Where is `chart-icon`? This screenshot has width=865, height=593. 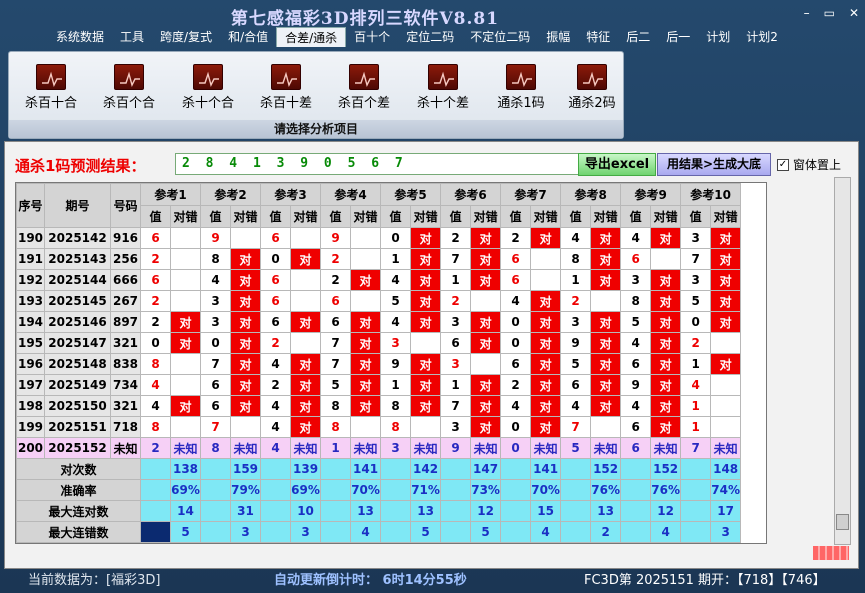 chart-icon is located at coordinates (51, 77).